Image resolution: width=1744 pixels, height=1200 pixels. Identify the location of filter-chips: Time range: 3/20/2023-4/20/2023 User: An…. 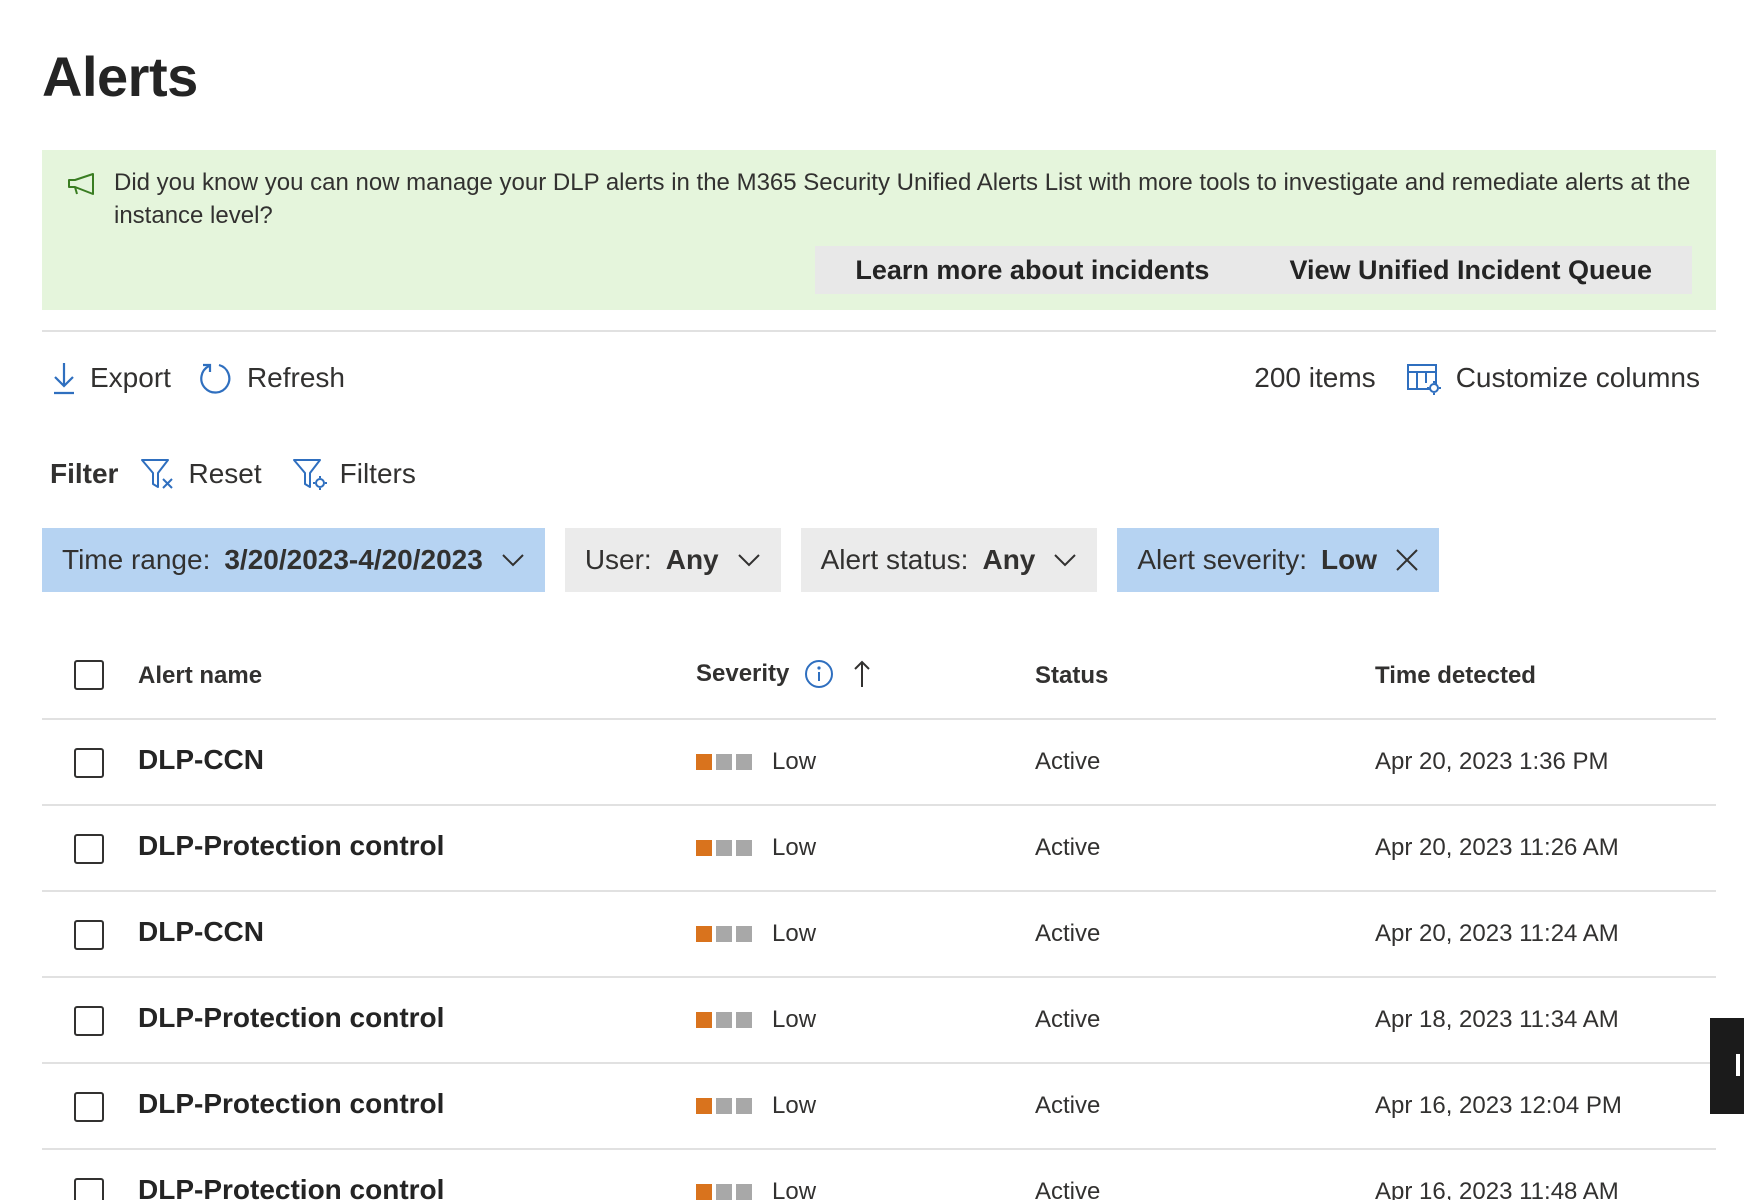
(750, 560).